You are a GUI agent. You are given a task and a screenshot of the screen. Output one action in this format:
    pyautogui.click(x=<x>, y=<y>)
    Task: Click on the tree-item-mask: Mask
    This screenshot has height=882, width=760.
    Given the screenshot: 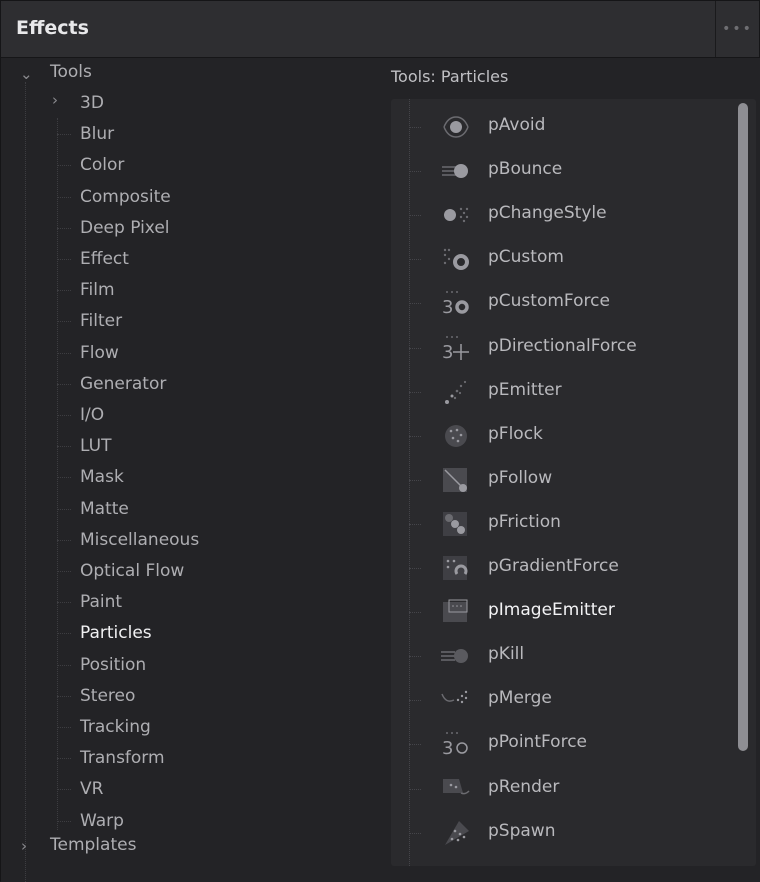 What is the action you would take?
    pyautogui.click(x=90, y=477)
    